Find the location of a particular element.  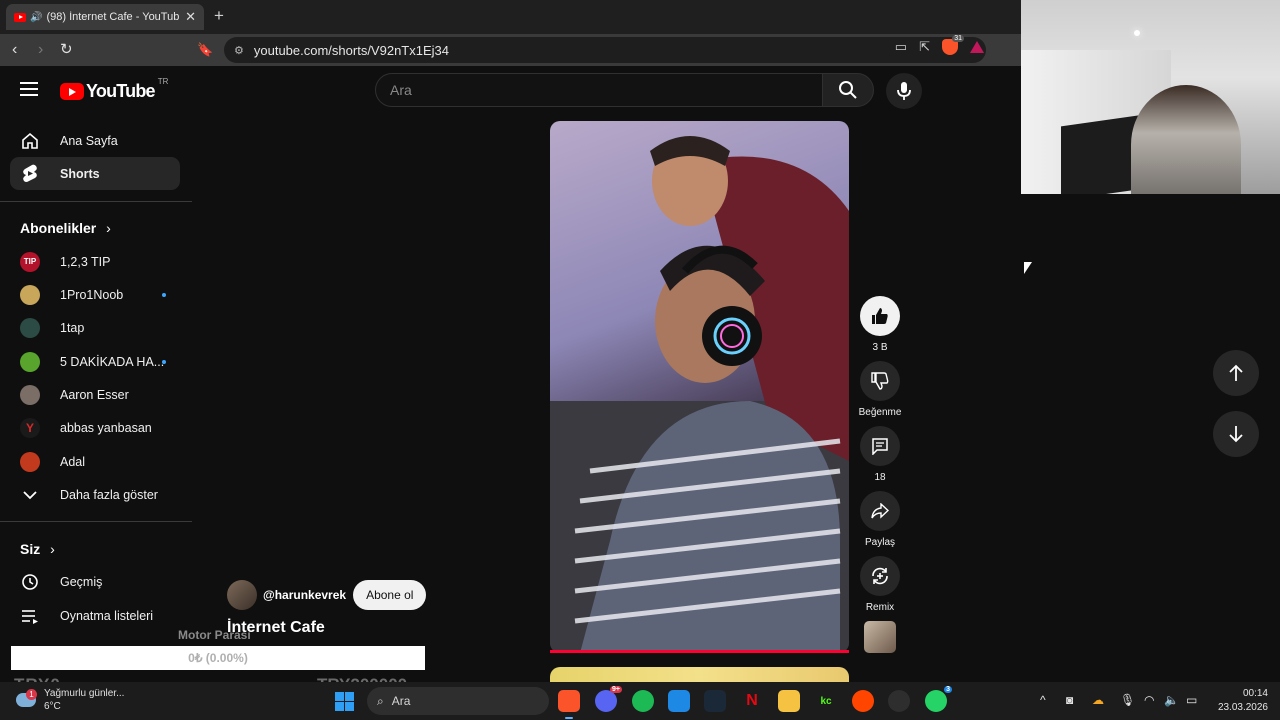

mouse-cursor-icon is located at coordinates (1028, 268).